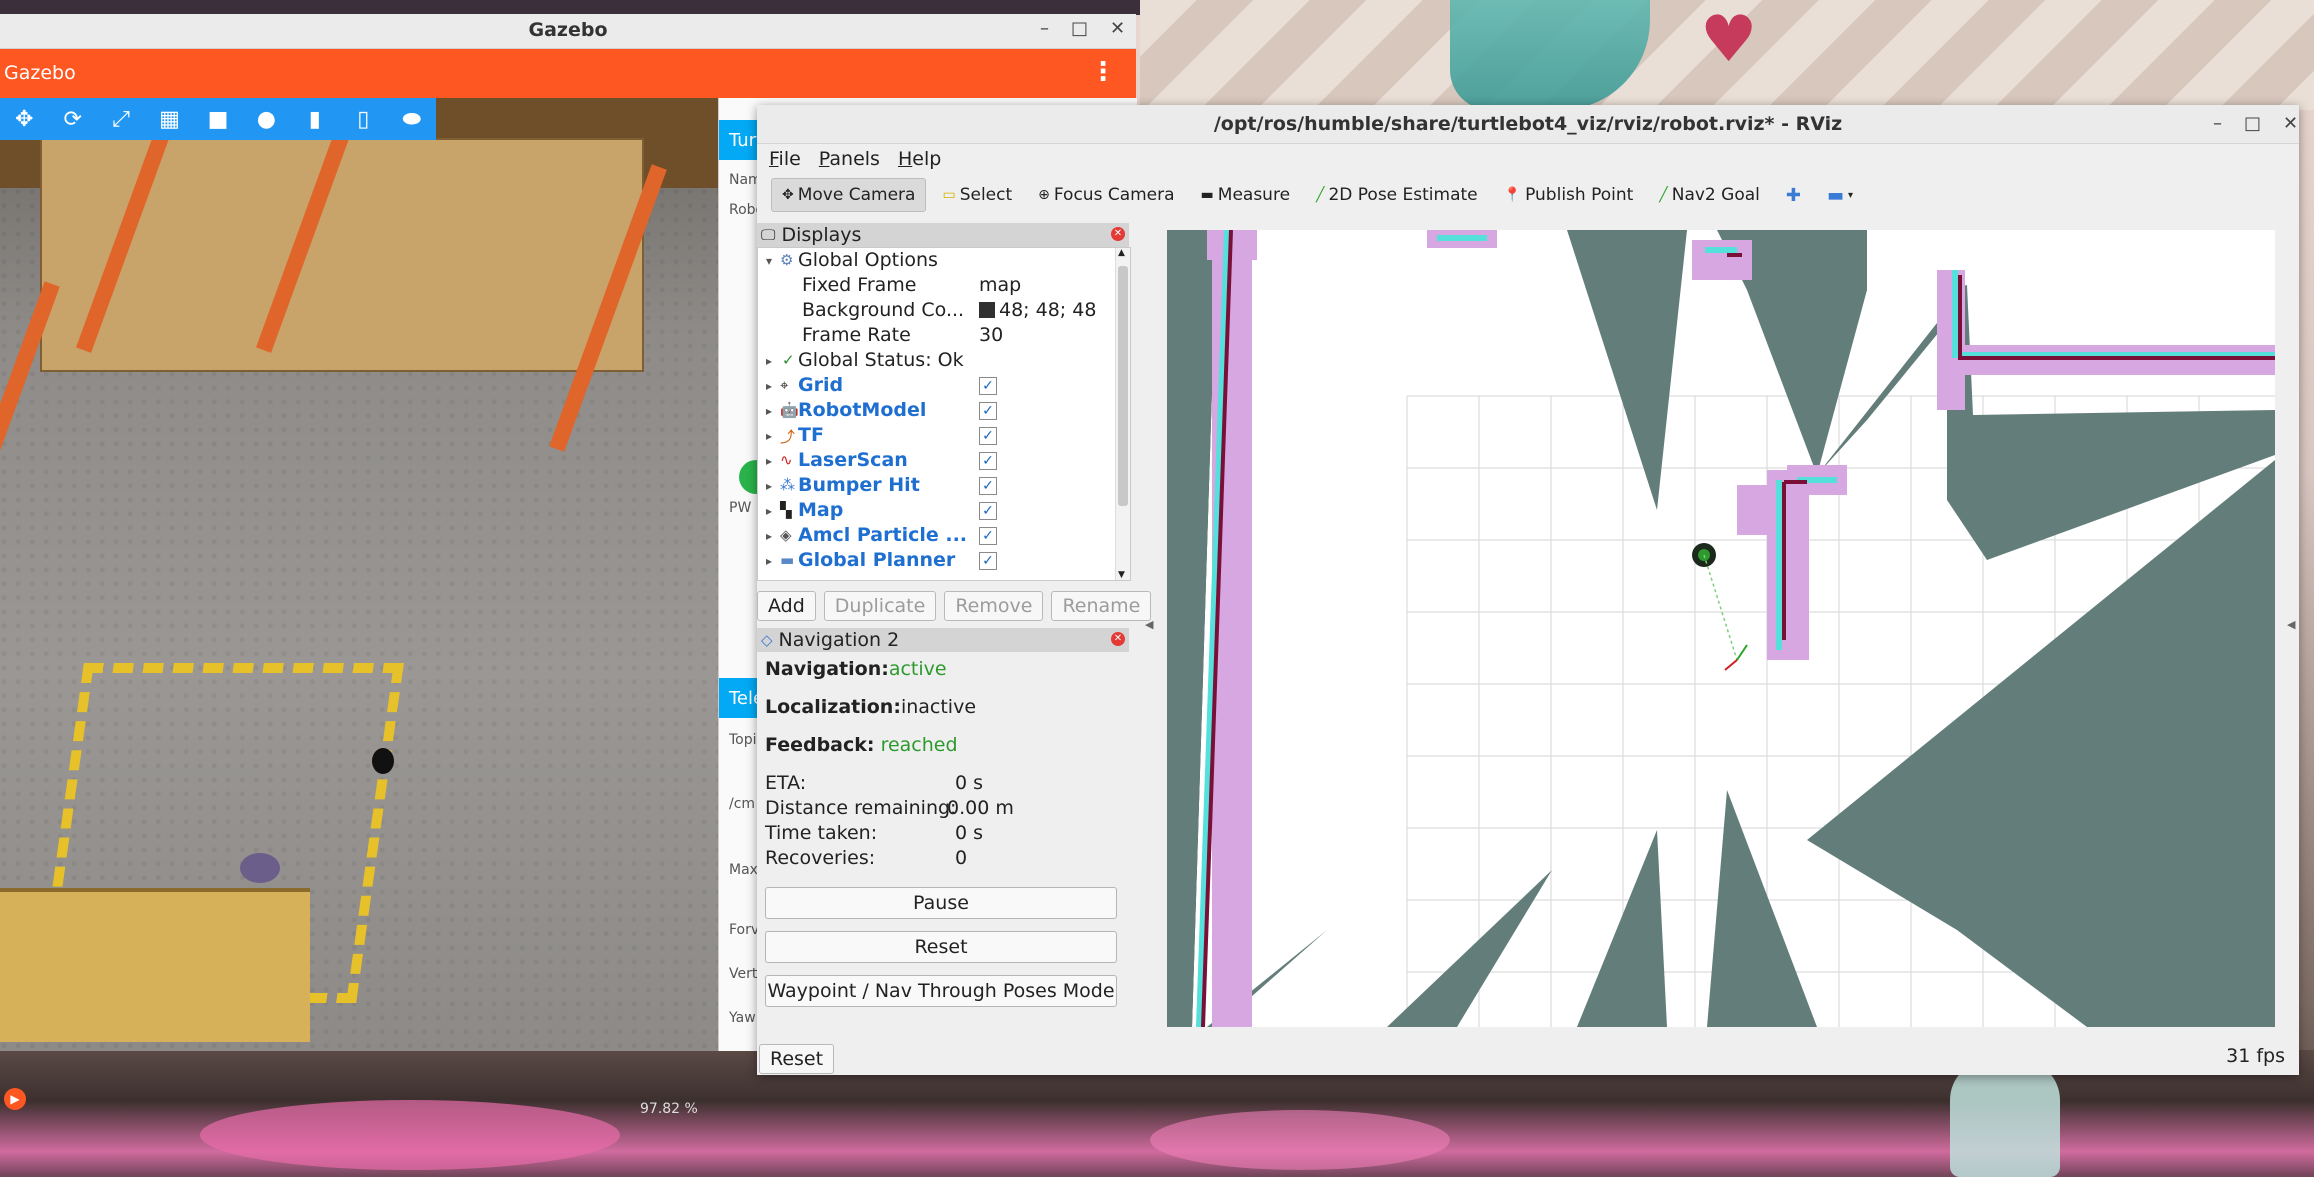  I want to click on tree-row-background-color: Background Co... 48; 48; 48, so click(938, 311).